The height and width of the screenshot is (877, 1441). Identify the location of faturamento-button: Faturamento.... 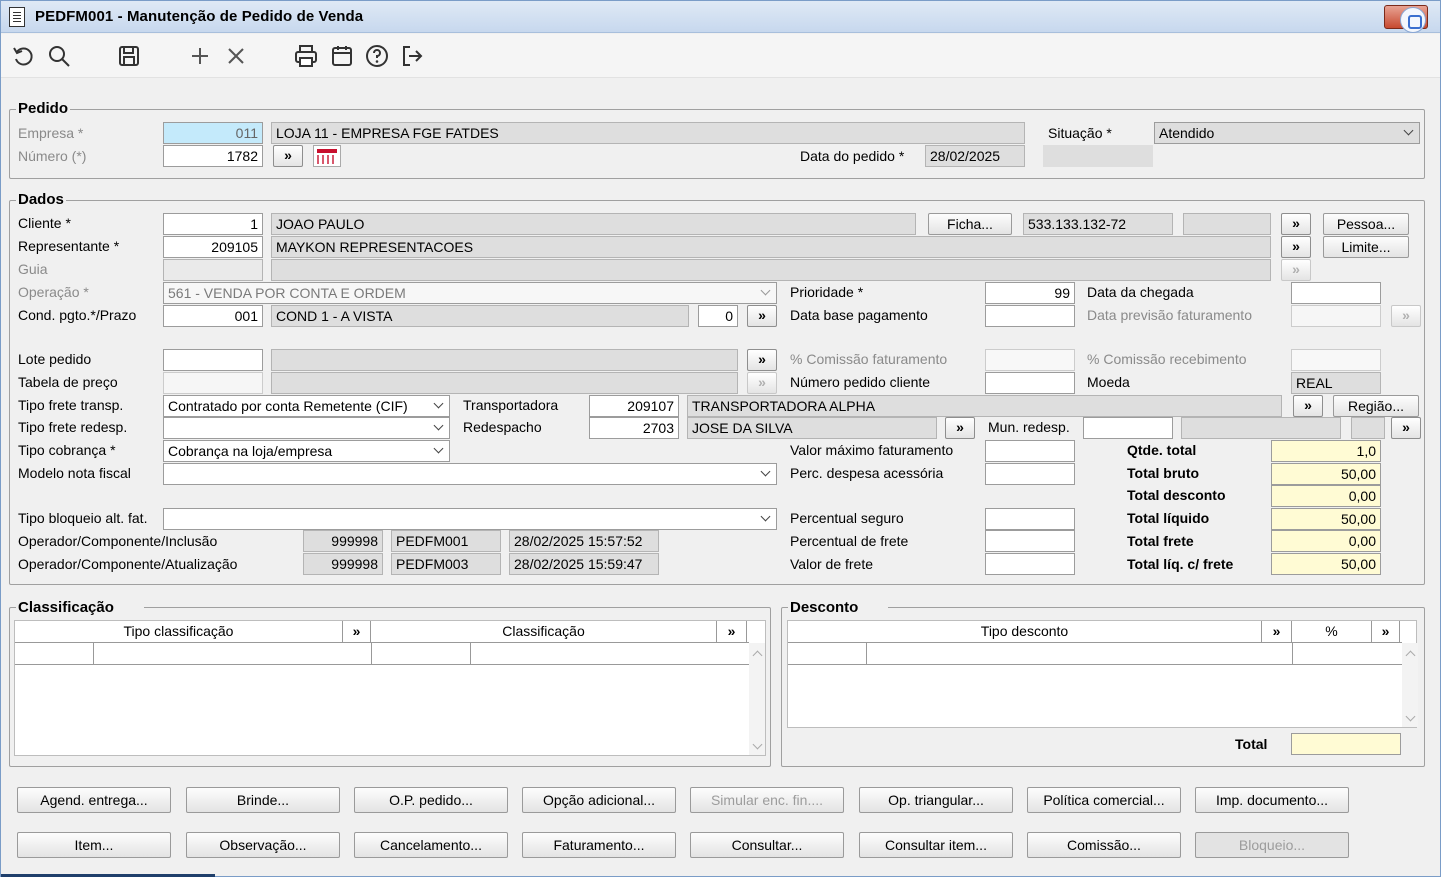
(599, 845).